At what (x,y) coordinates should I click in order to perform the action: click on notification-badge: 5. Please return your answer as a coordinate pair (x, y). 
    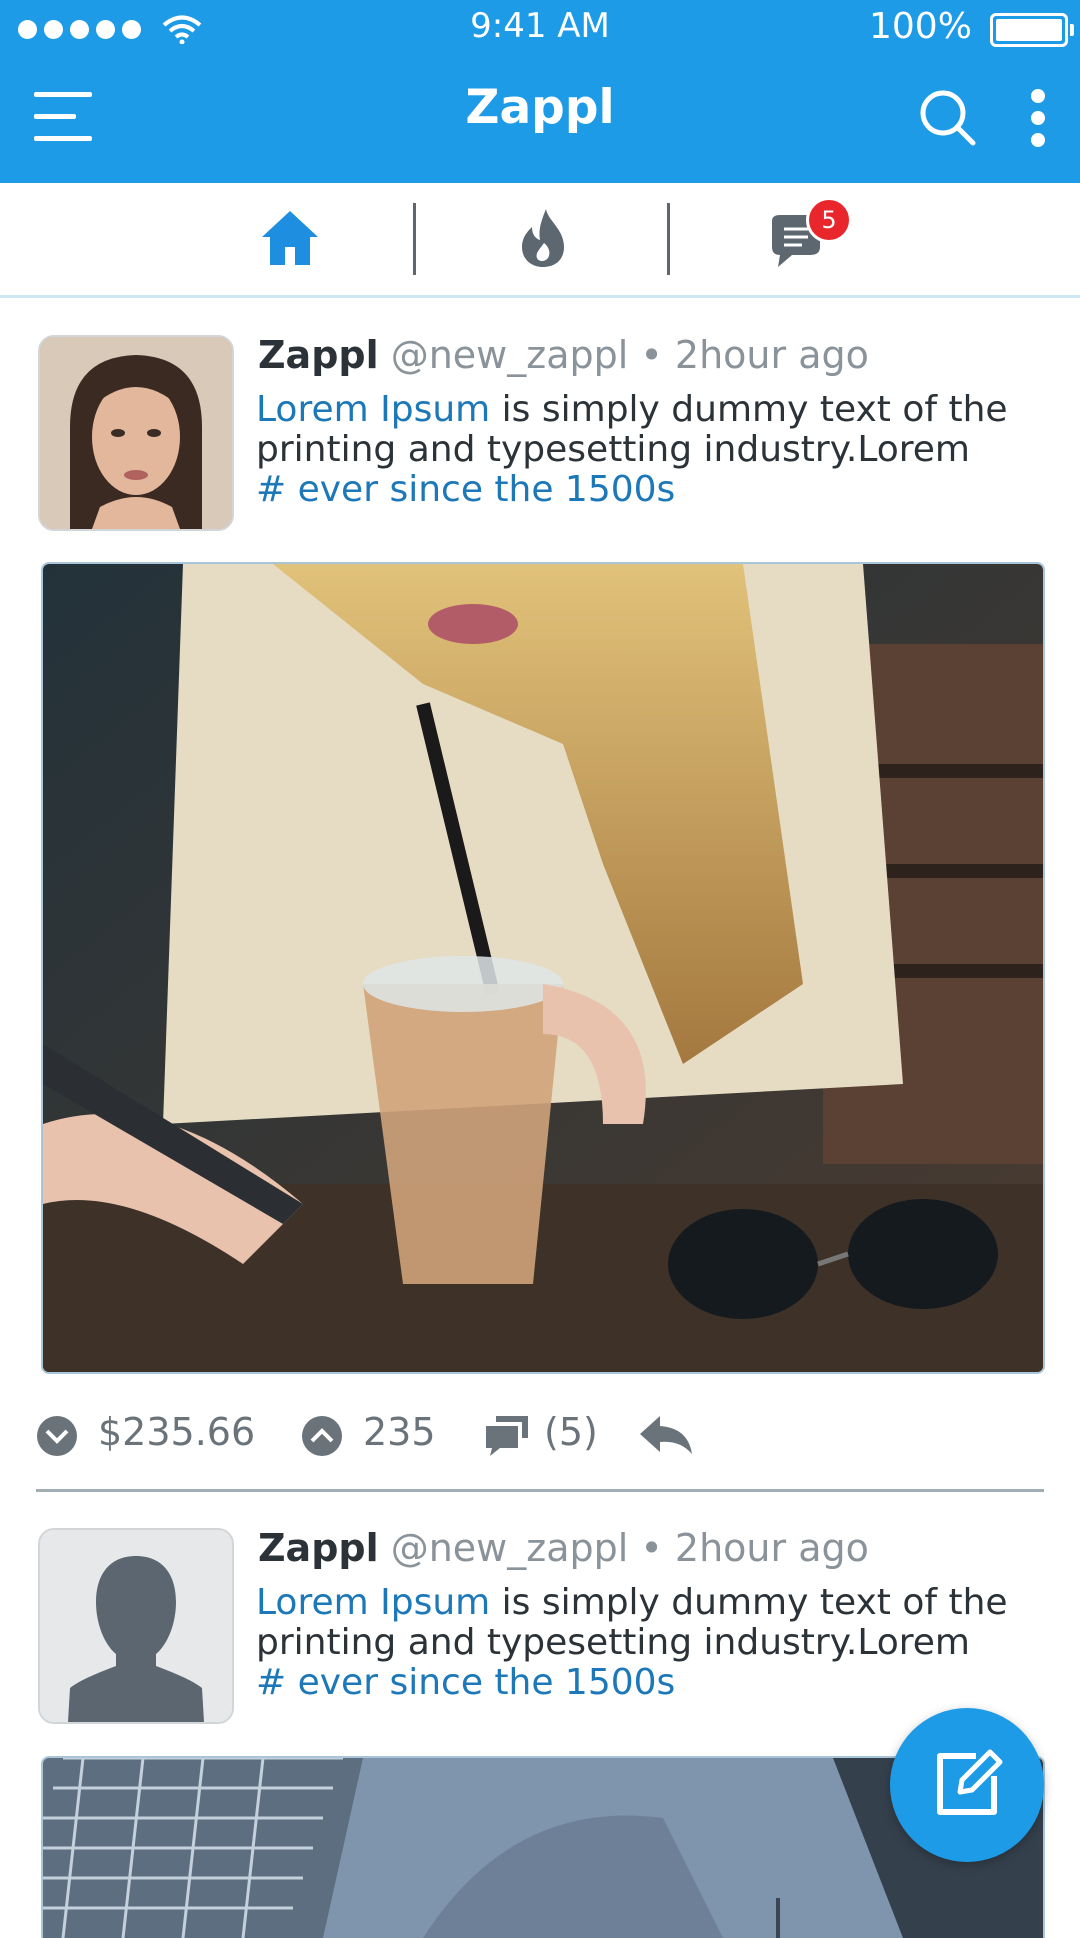
    Looking at the image, I should click on (829, 220).